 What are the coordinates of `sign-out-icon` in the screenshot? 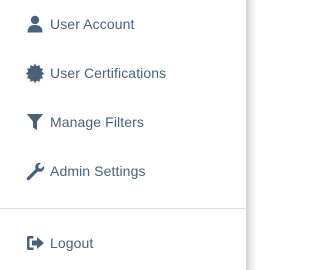 It's located at (35, 243).